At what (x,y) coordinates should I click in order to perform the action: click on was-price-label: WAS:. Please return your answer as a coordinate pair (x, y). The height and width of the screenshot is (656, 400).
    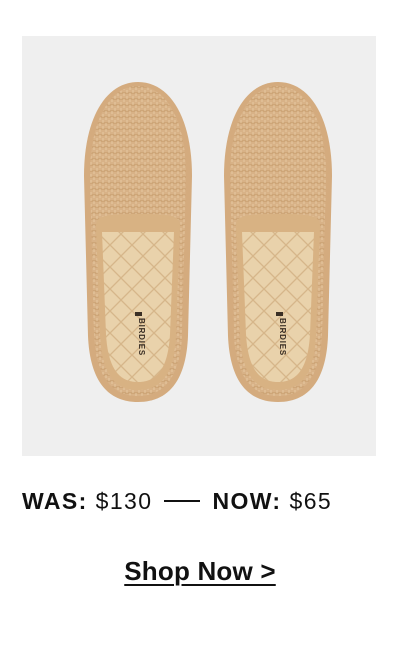
    Looking at the image, I should click on (55, 500).